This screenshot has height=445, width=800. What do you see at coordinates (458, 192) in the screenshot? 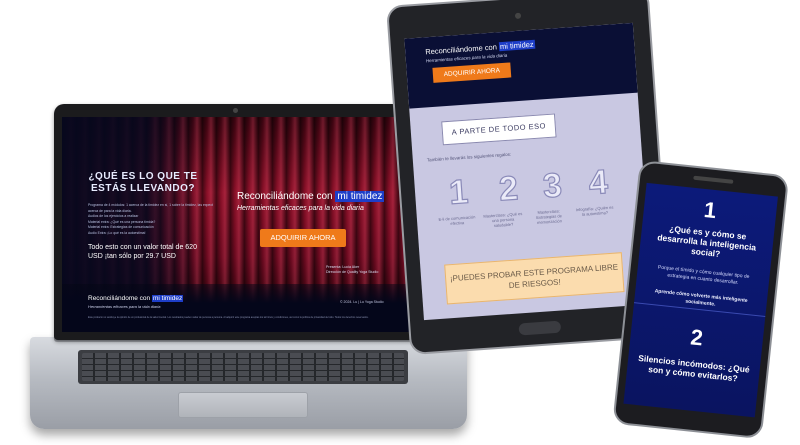
I see `gift-number: 1` at bounding box center [458, 192].